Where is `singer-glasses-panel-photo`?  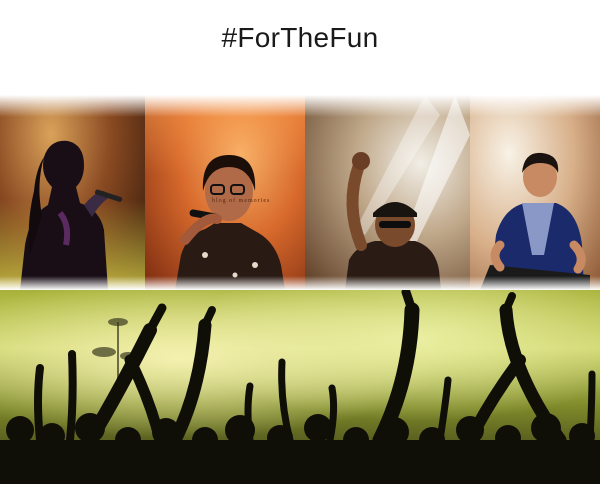 singer-glasses-panel-photo is located at coordinates (225, 192).